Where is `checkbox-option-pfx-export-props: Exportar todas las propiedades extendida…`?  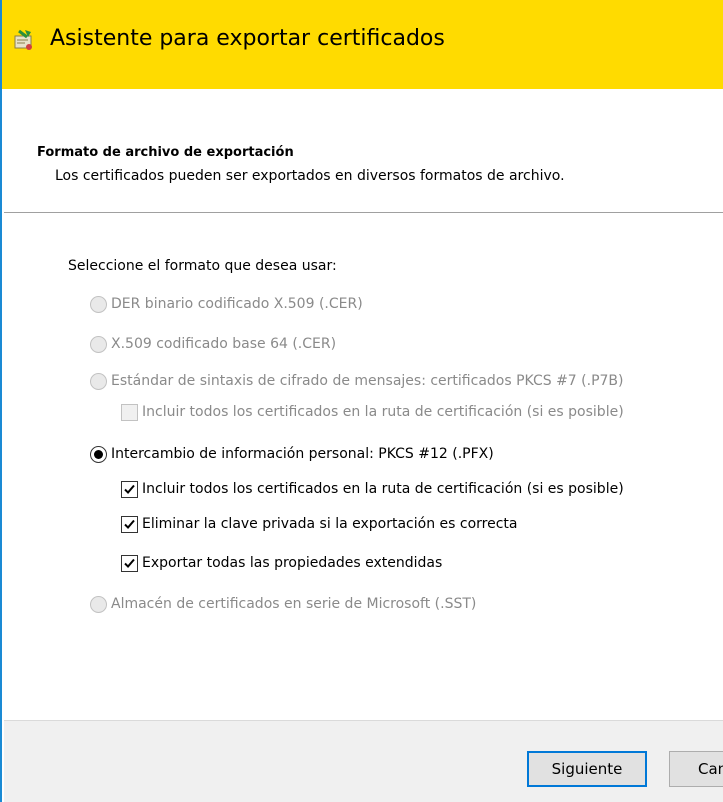 checkbox-option-pfx-export-props: Exportar todas las propiedades extendida… is located at coordinates (281, 563).